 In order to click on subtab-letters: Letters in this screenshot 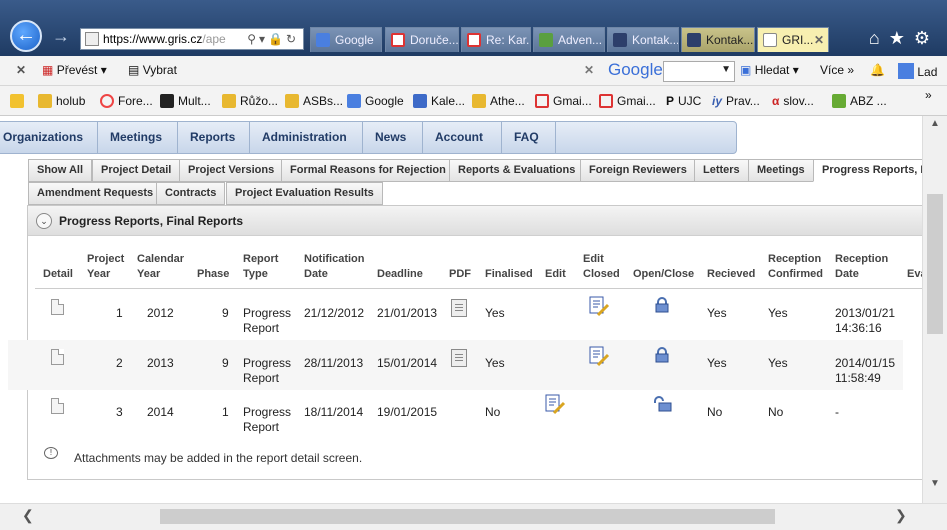, I will do `click(721, 170)`.